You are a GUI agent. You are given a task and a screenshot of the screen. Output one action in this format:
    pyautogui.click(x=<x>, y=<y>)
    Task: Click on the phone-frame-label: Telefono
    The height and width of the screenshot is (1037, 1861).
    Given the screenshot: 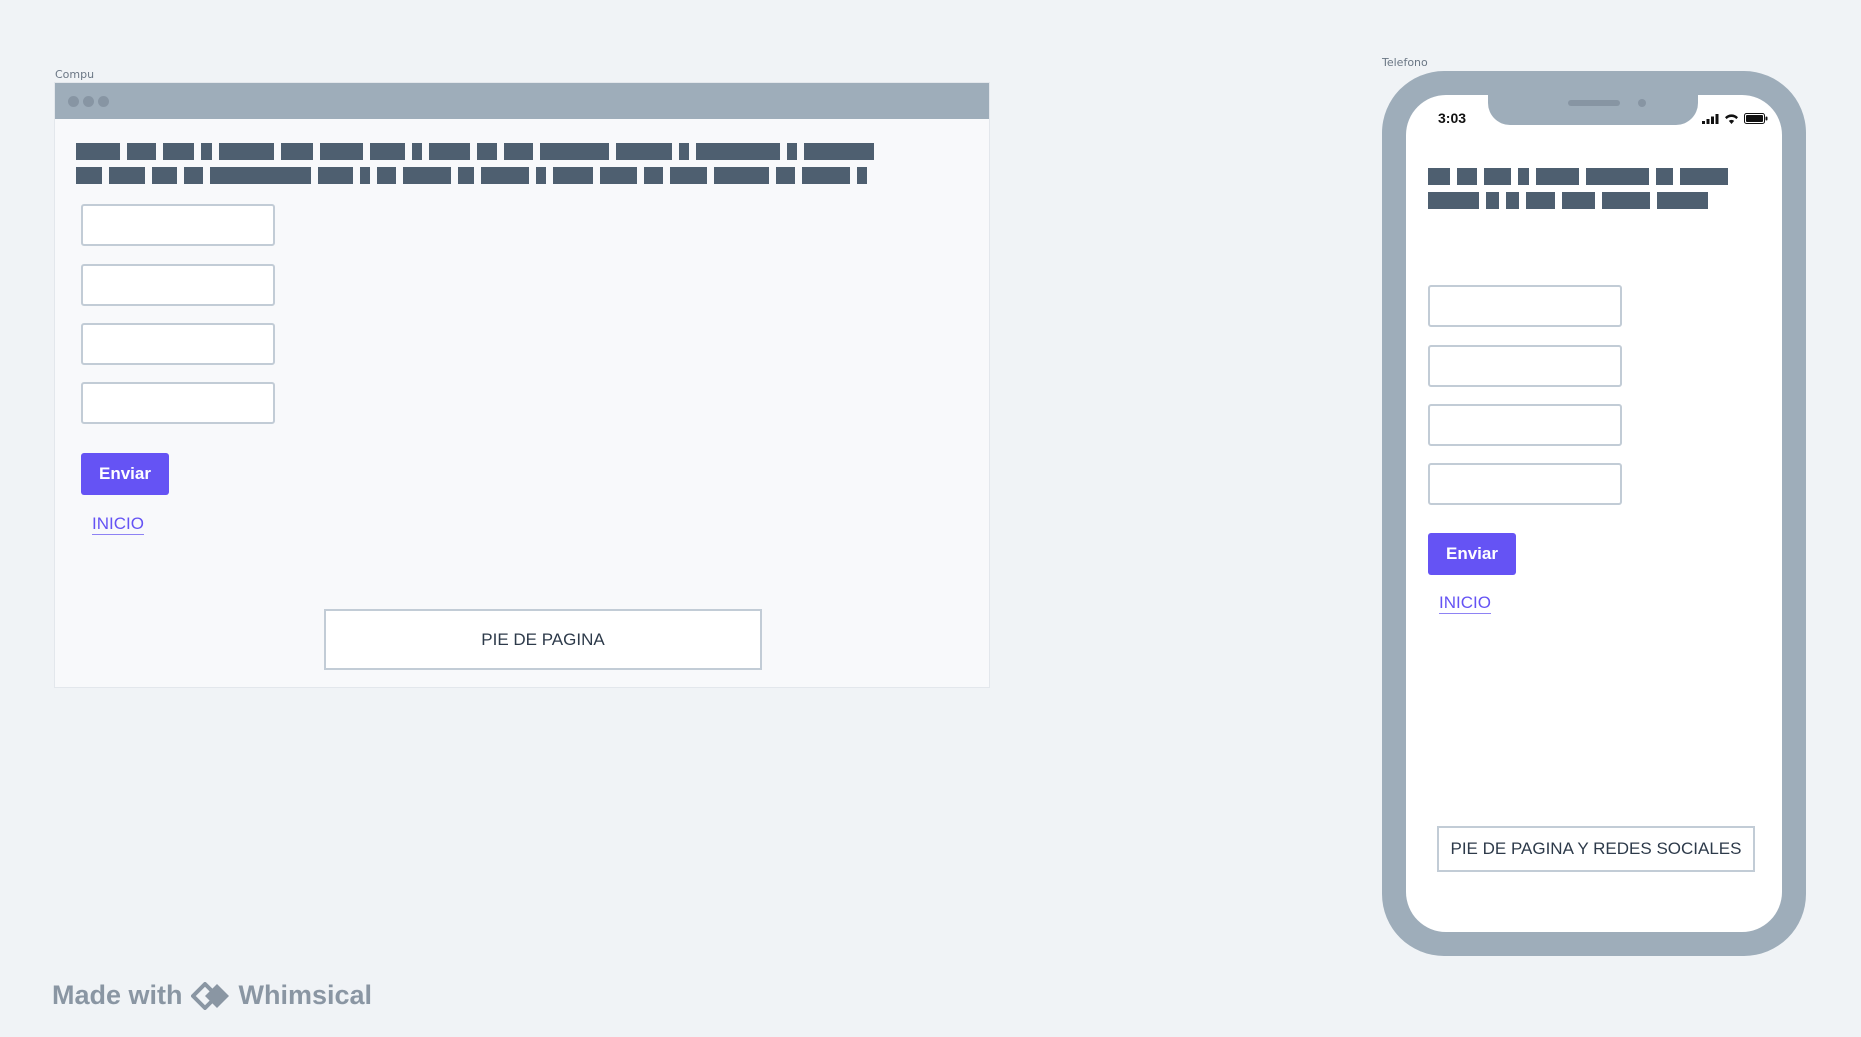 What is the action you would take?
    pyautogui.click(x=1405, y=62)
    